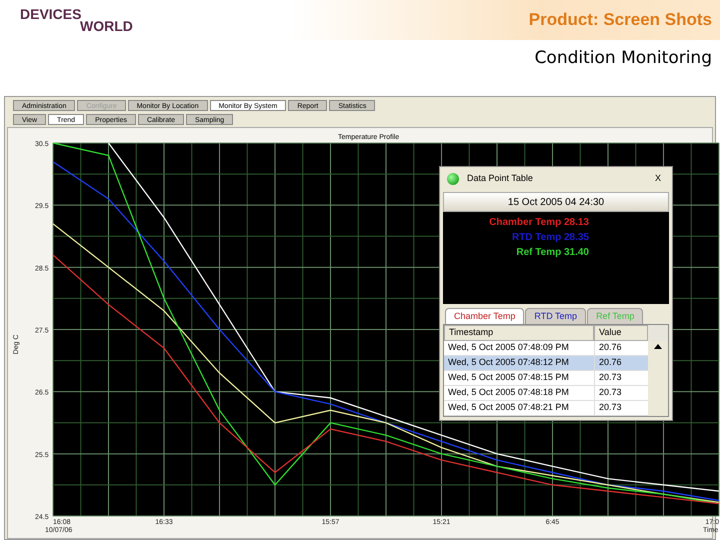 The height and width of the screenshot is (540, 720). I want to click on table-cell: 20.76, so click(621, 363).